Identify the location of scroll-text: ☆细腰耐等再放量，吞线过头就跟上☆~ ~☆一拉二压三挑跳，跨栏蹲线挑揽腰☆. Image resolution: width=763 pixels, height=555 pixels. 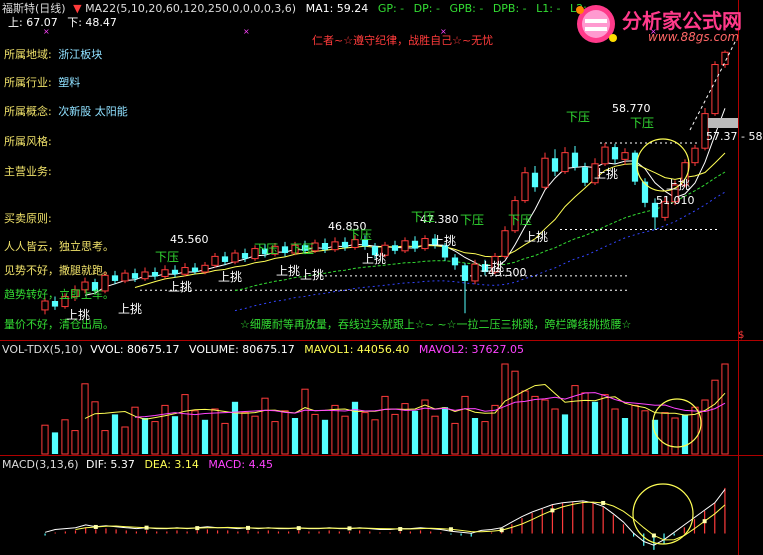
(436, 324).